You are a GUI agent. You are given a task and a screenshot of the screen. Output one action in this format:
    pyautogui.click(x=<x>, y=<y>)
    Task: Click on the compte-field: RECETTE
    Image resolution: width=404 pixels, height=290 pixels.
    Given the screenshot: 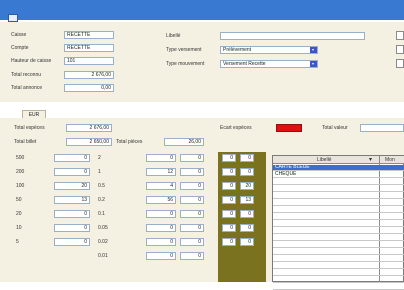 What is the action you would take?
    pyautogui.click(x=89, y=48)
    